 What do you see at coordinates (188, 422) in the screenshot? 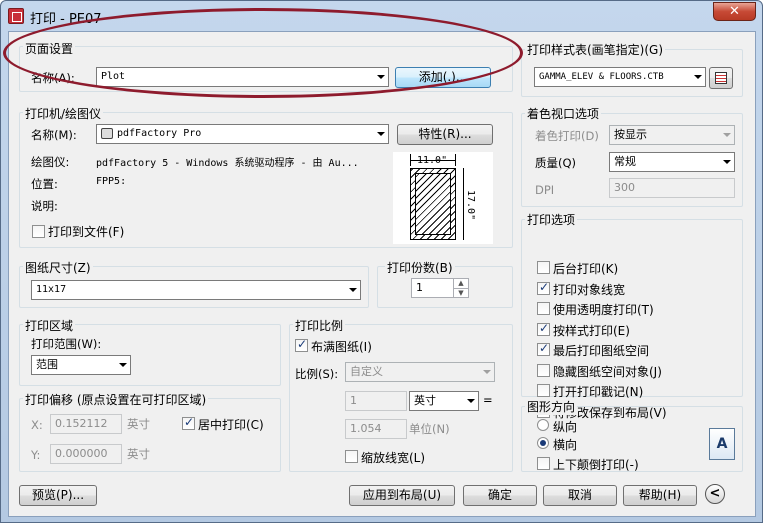
I see `center-plot-checkbox` at bounding box center [188, 422].